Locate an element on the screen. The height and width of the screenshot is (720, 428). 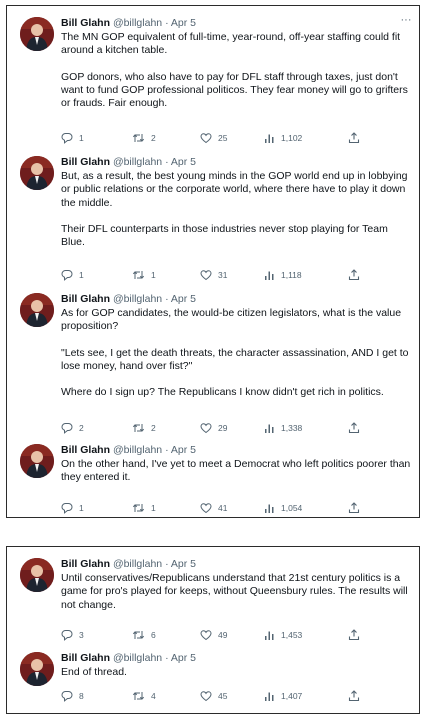
views-button: 1,338 is located at coordinates (283, 428).